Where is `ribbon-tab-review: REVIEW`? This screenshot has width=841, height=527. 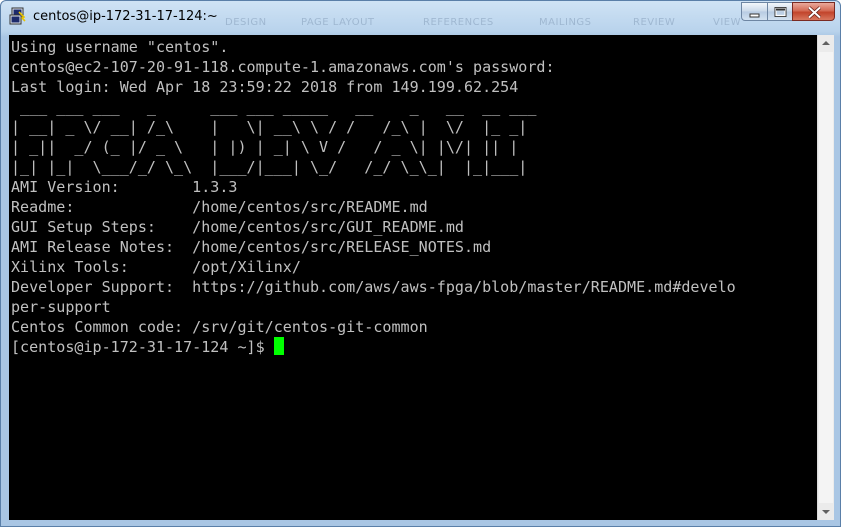 ribbon-tab-review: REVIEW is located at coordinates (654, 22).